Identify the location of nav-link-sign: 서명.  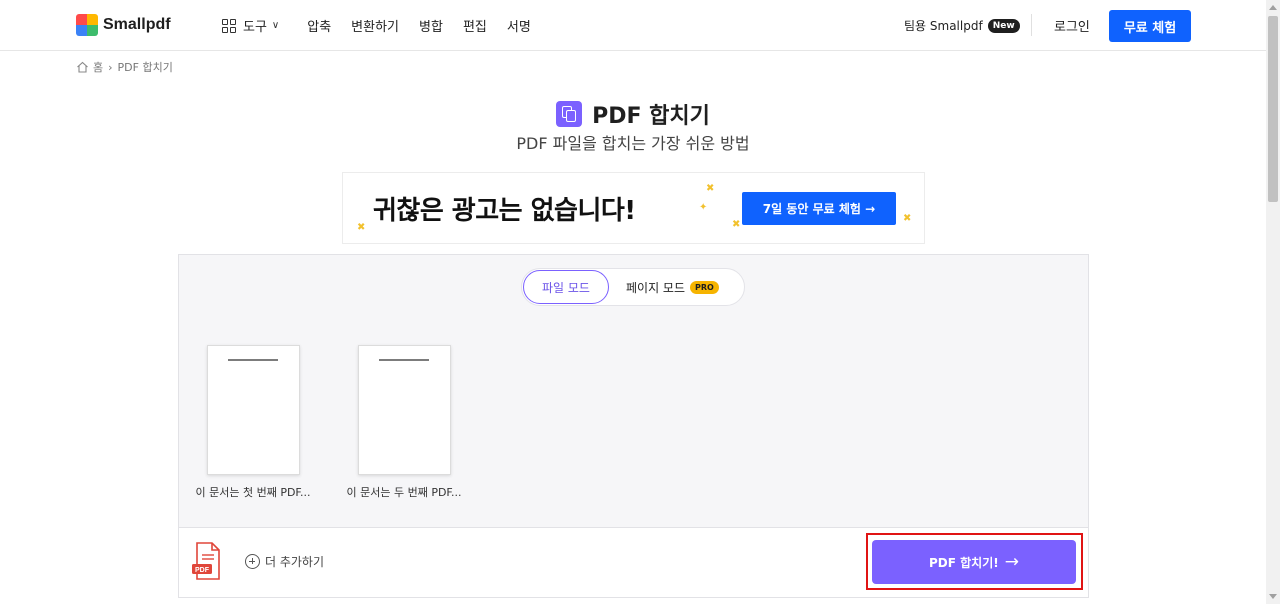
(519, 25).